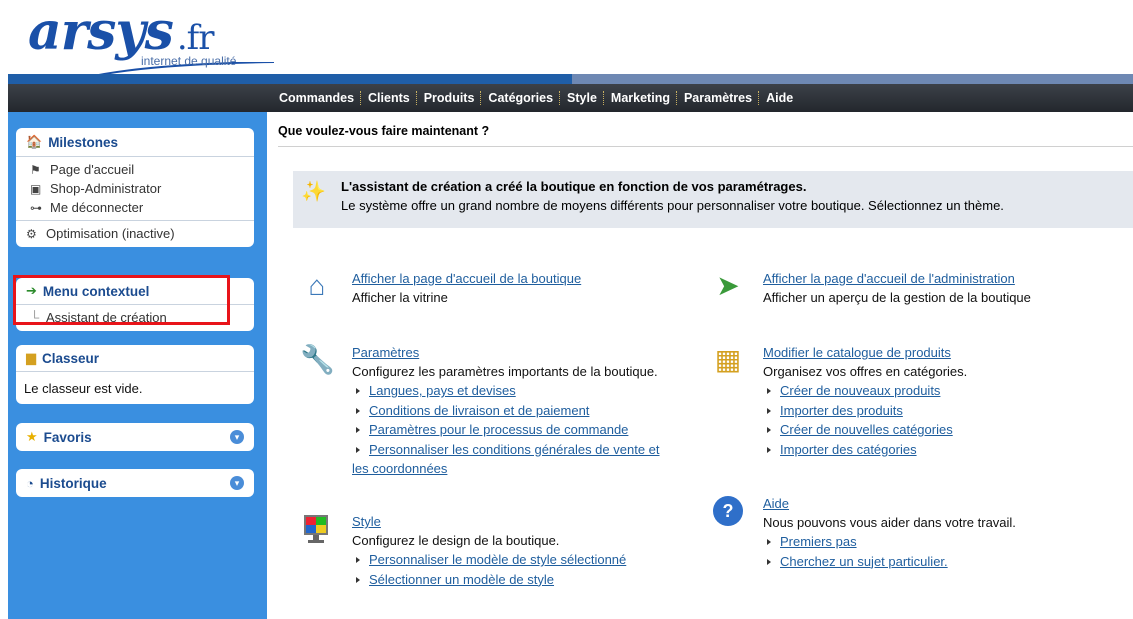  What do you see at coordinates (316, 98) in the screenshot?
I see `nav-commandes: Commandes` at bounding box center [316, 98].